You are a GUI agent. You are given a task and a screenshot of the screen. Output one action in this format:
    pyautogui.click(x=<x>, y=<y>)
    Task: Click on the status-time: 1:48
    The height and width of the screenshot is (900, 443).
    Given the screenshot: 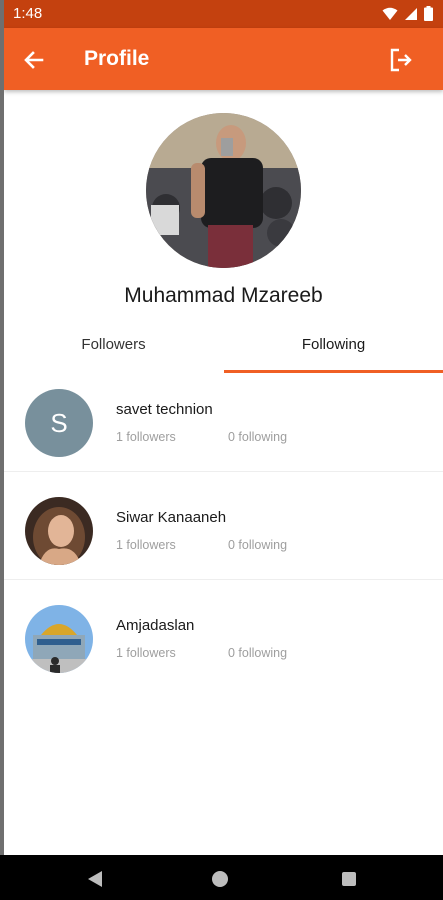 What is the action you would take?
    pyautogui.click(x=28, y=13)
    